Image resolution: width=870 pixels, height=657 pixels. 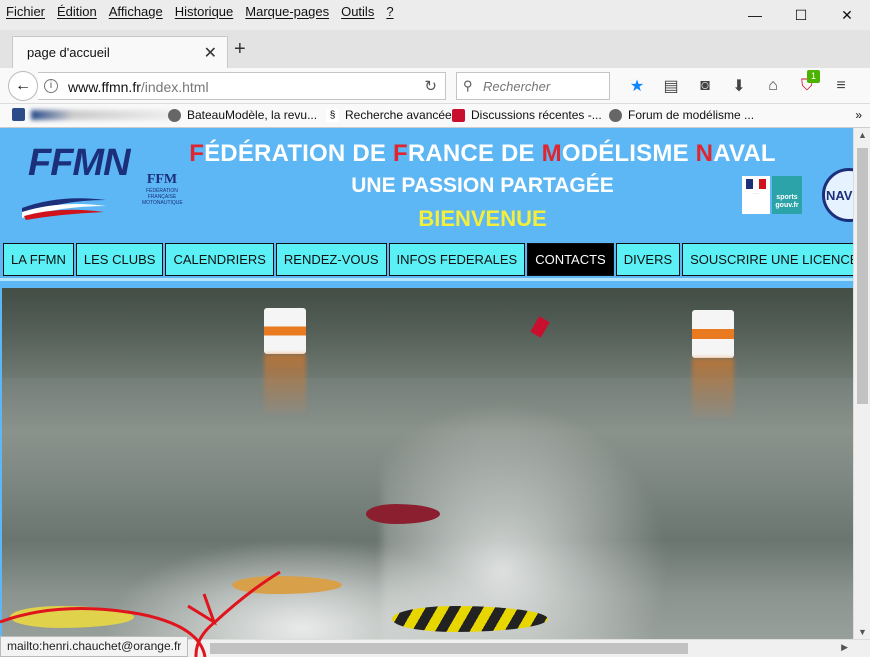 I want to click on scroll-down-icon: ▼, so click(x=862, y=632).